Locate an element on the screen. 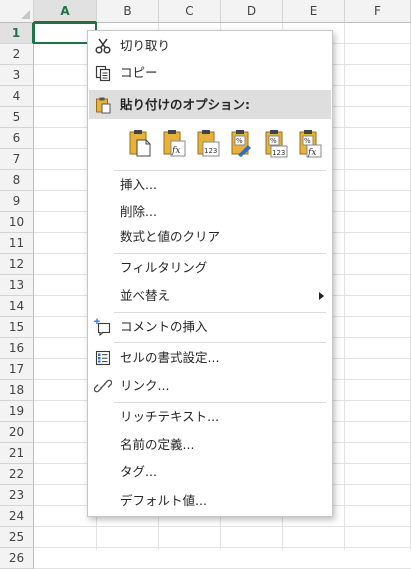  paste-options-header: 貼り付けのオプション: is located at coordinates (210, 104).